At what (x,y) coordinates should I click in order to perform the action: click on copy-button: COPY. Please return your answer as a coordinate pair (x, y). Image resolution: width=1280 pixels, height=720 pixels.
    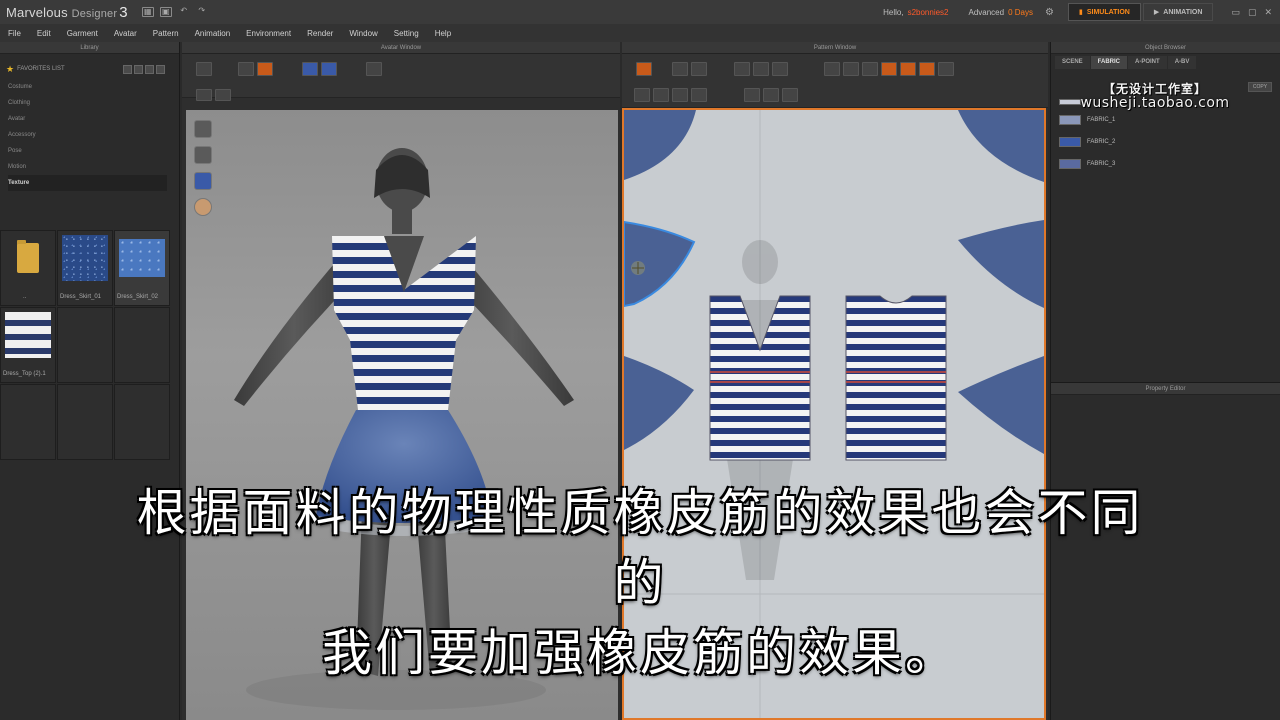
    Looking at the image, I should click on (1260, 87).